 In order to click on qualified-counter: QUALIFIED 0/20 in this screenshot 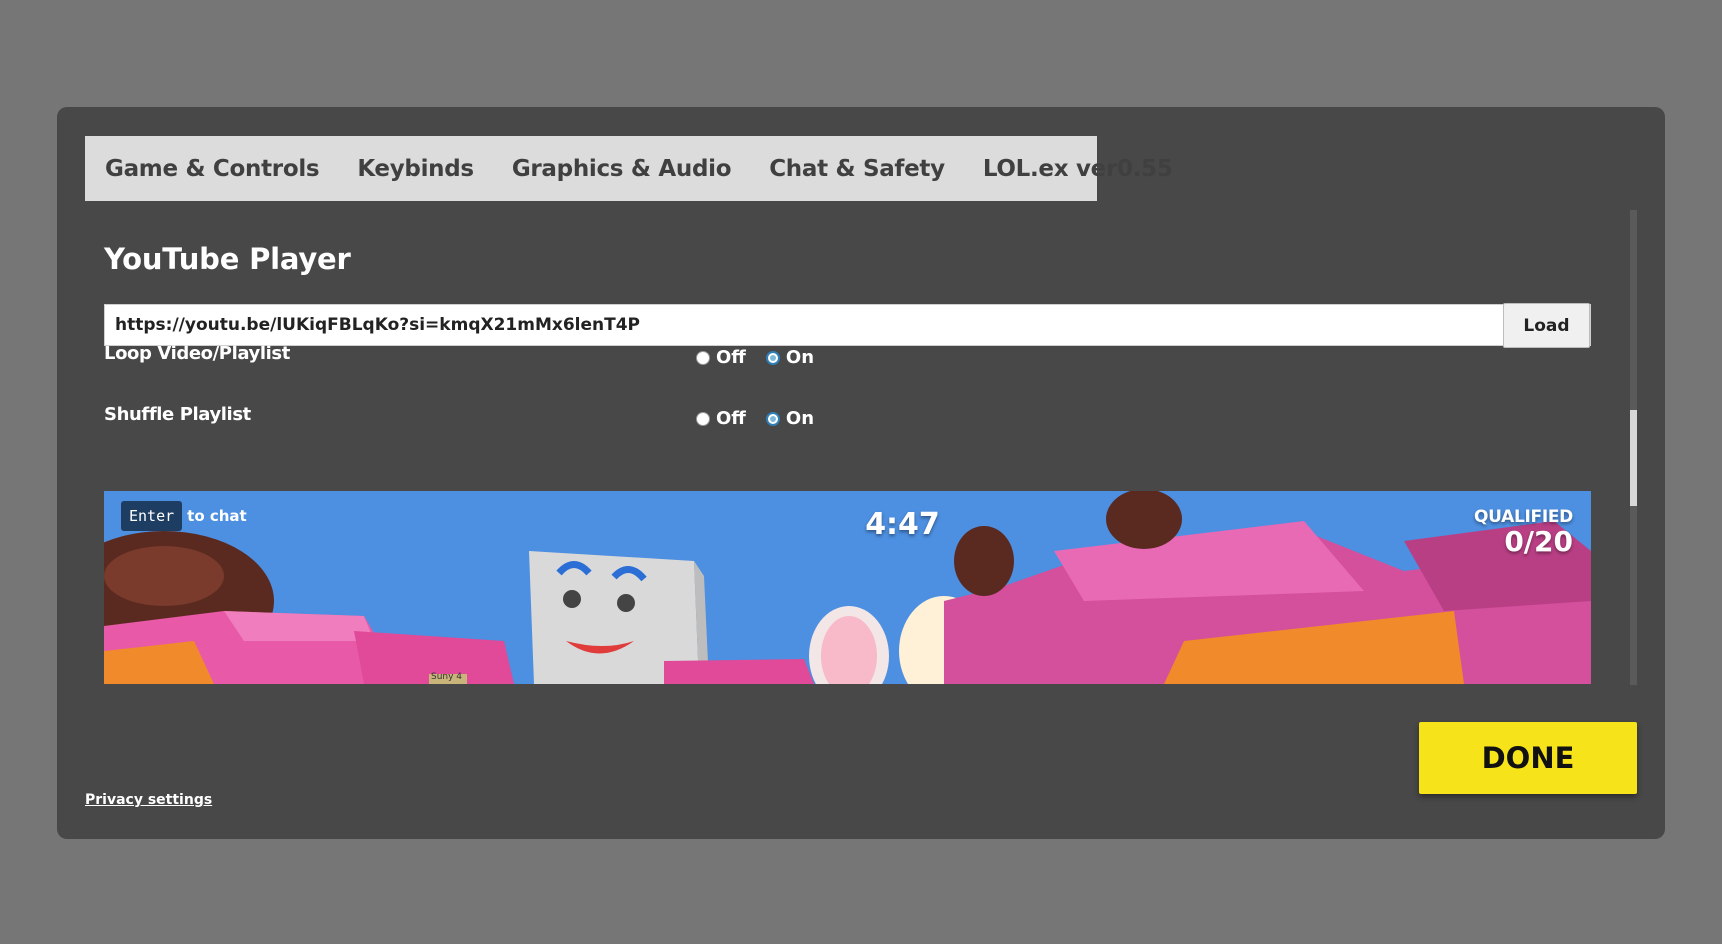, I will do `click(1523, 532)`.